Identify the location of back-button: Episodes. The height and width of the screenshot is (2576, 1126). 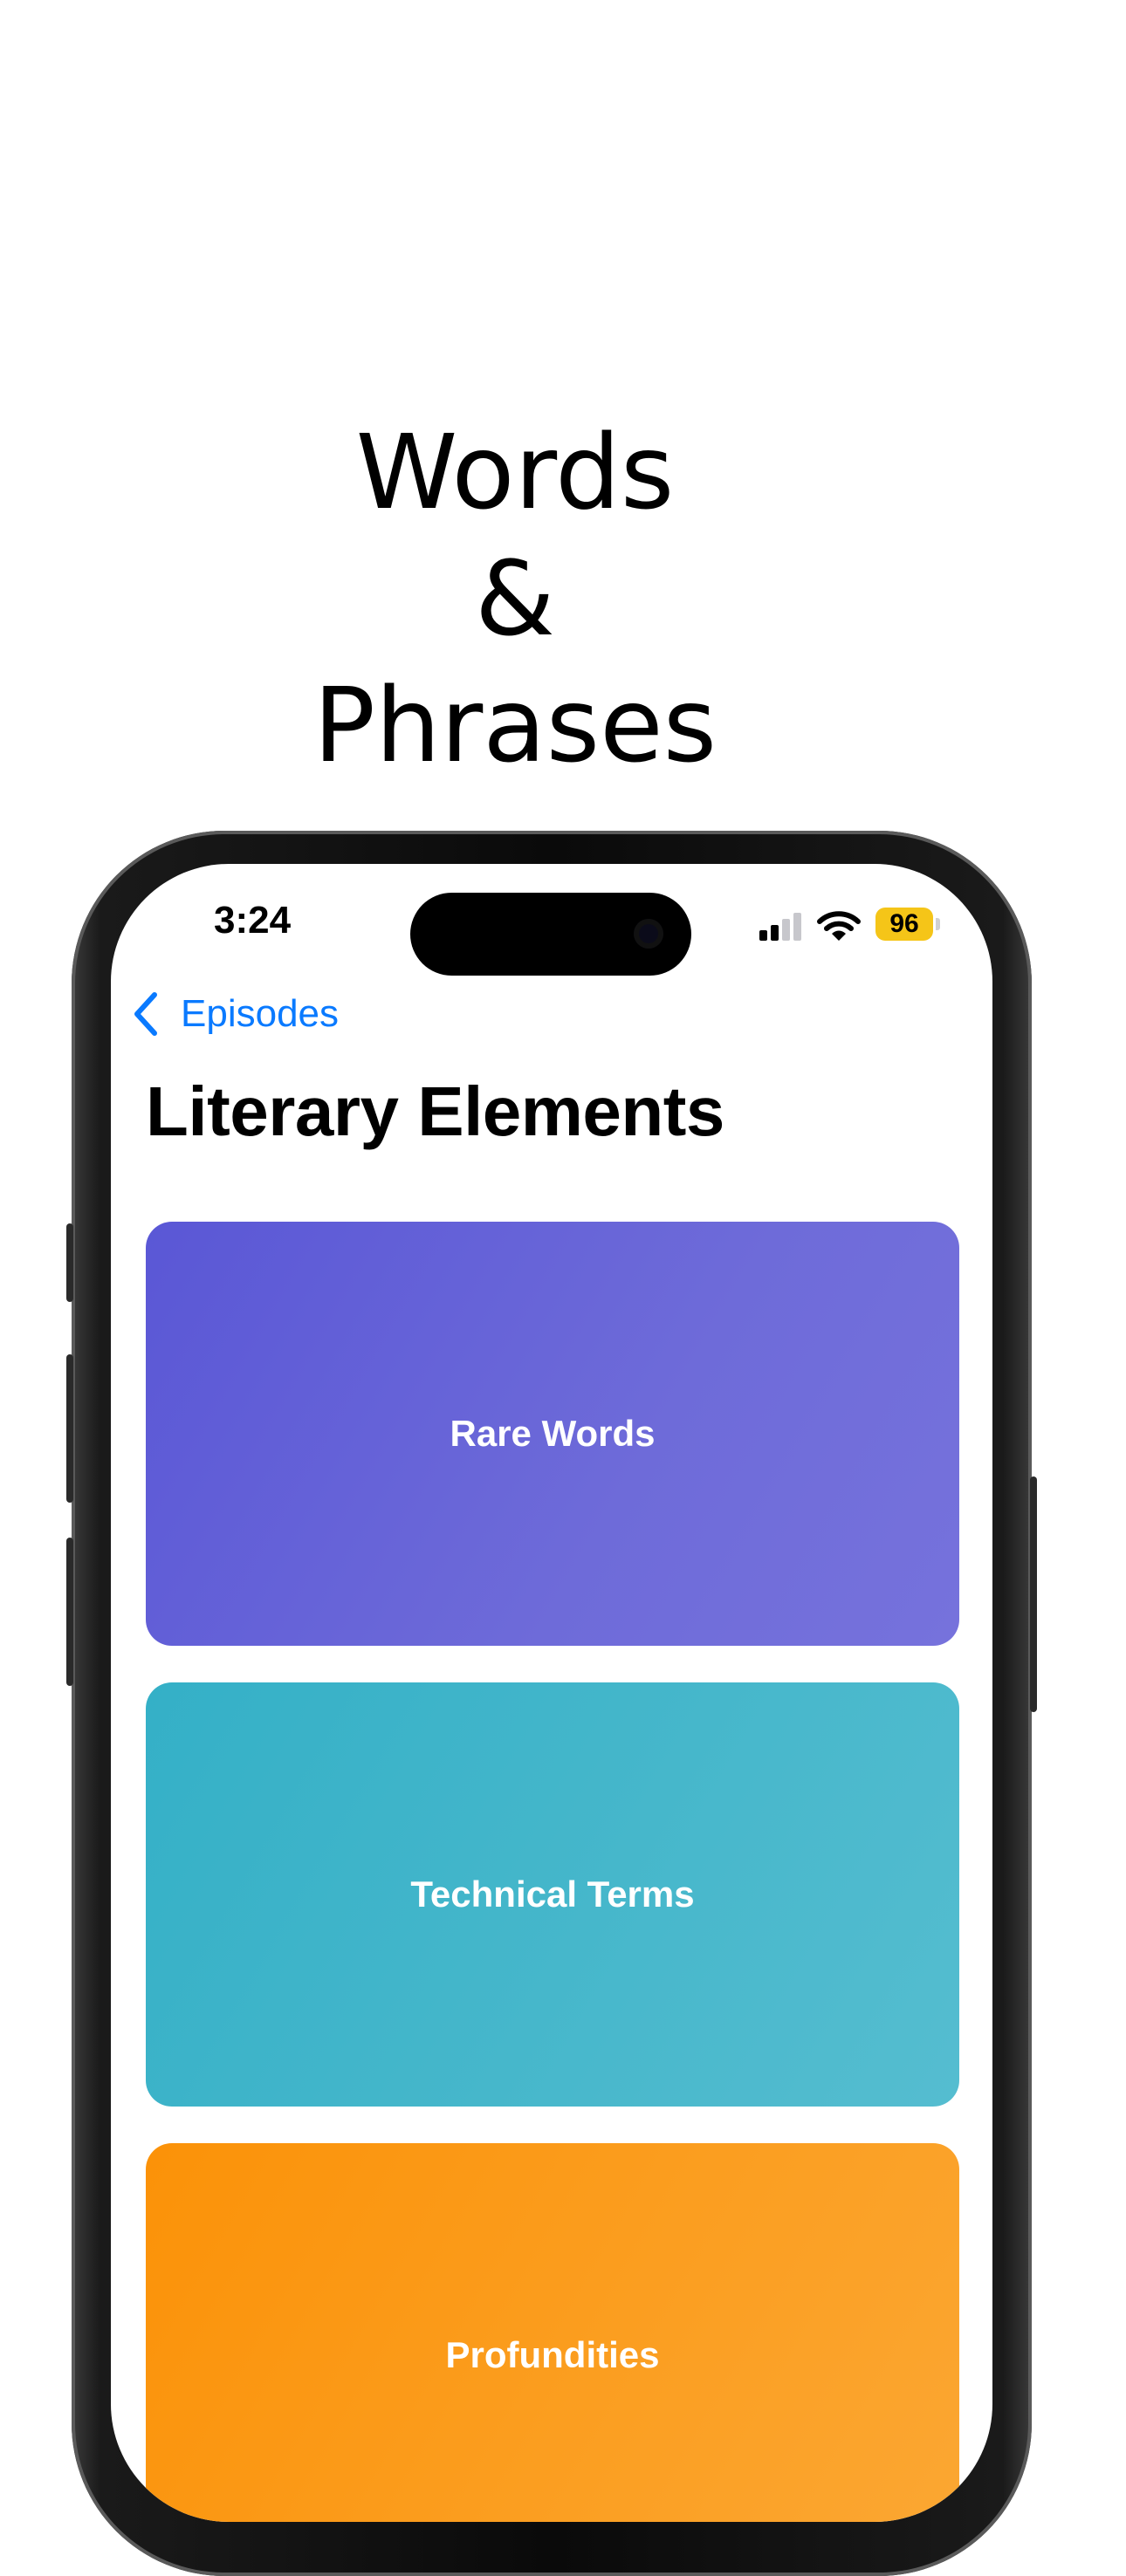
(234, 1014).